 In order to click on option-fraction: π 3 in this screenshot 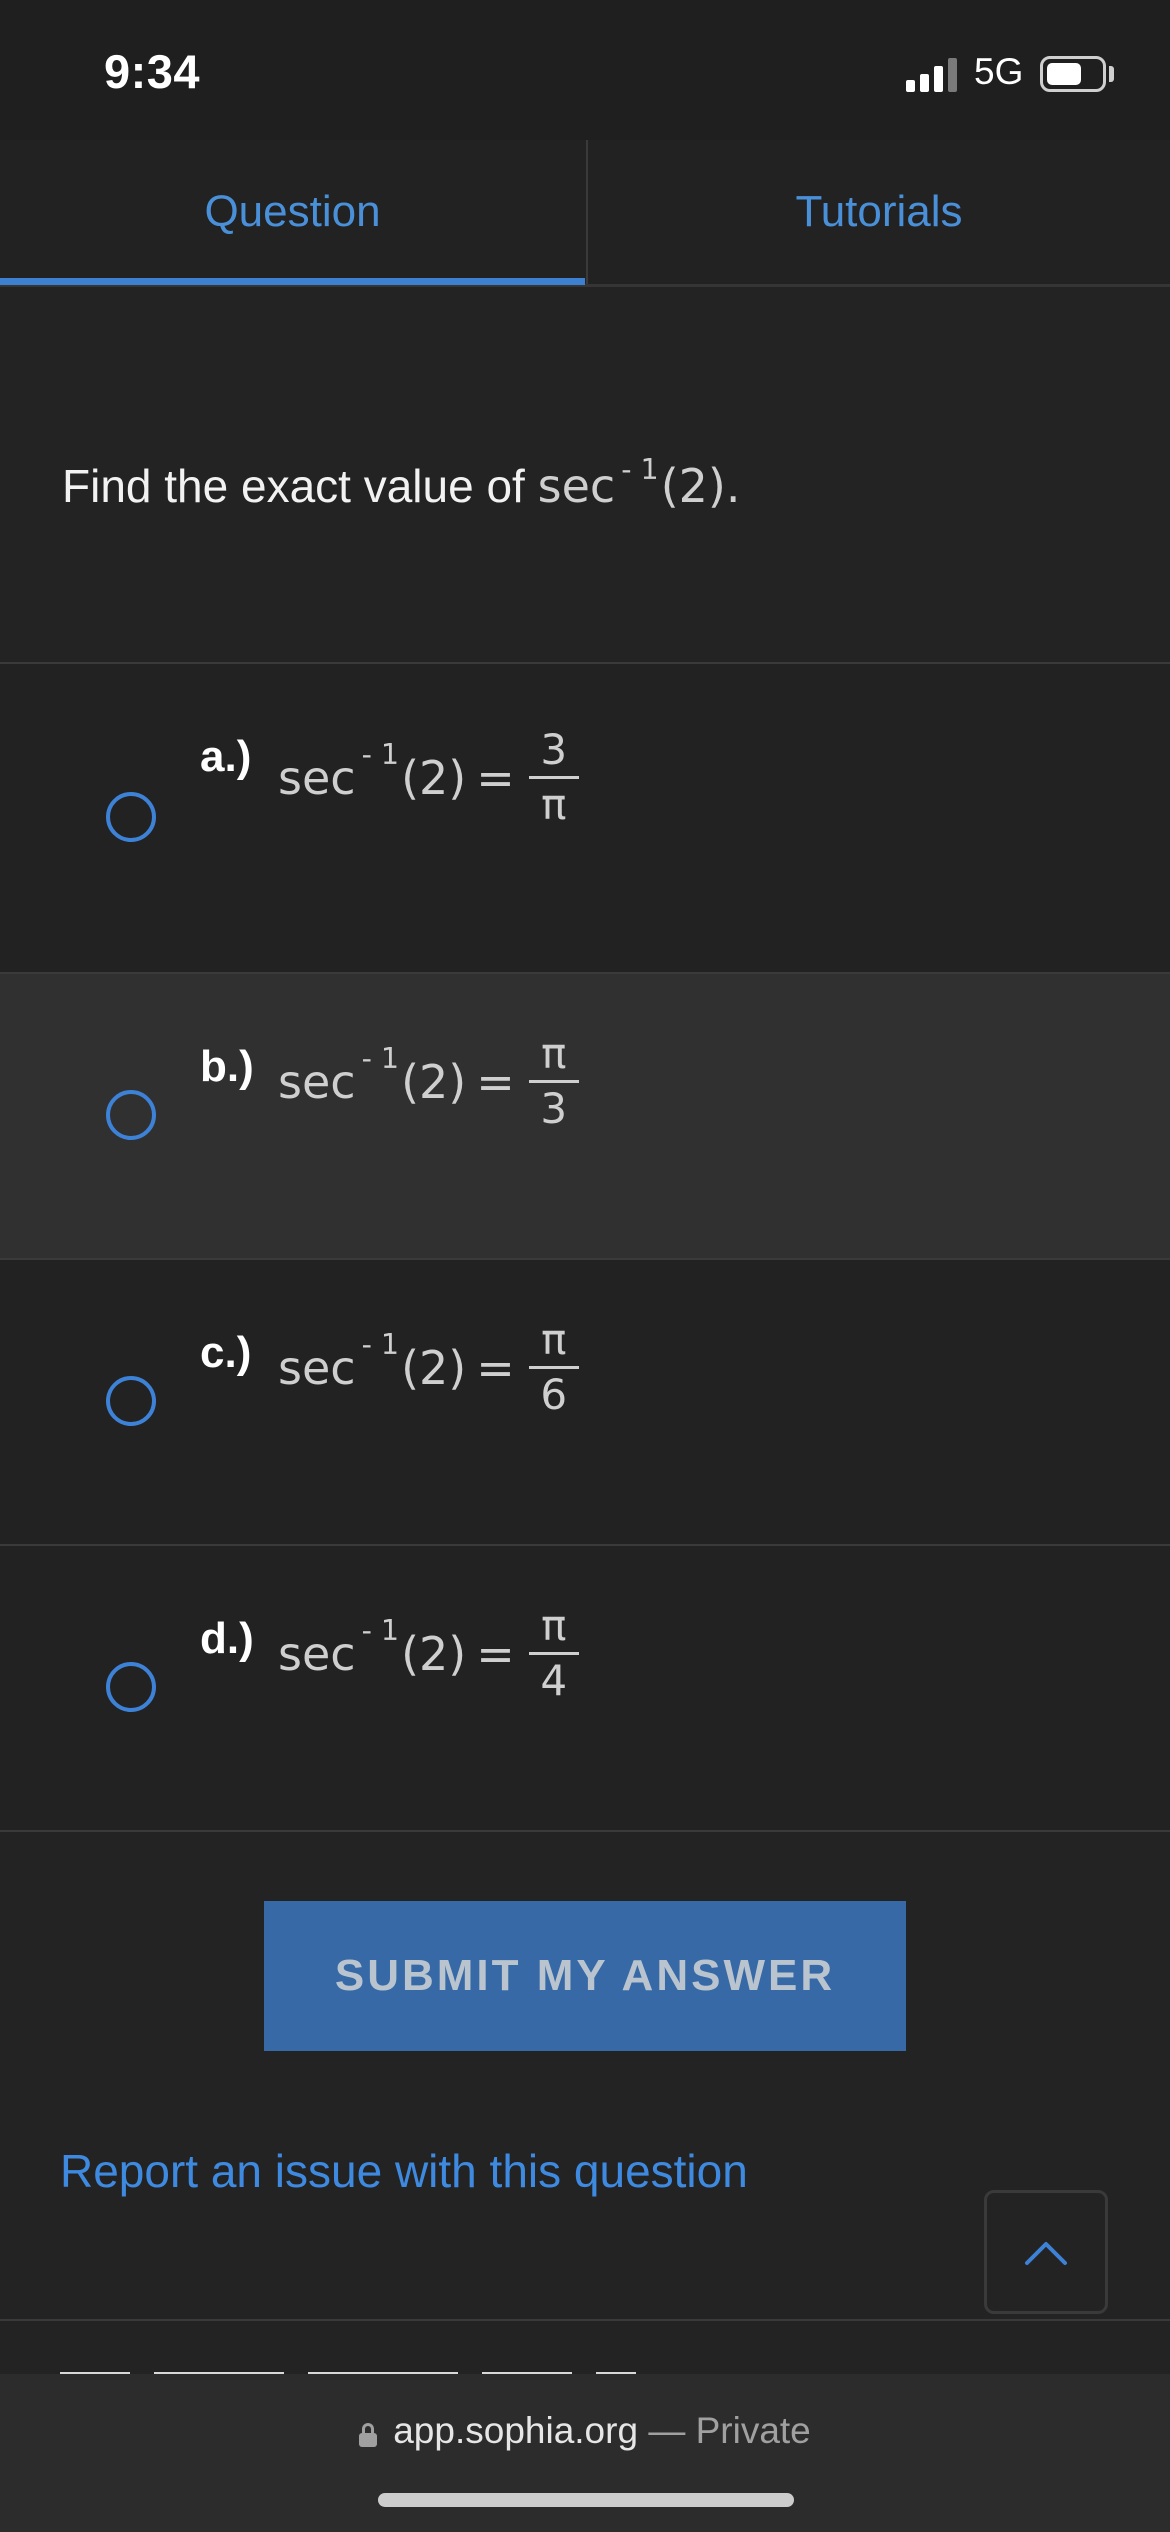, I will do `click(553, 1081)`.